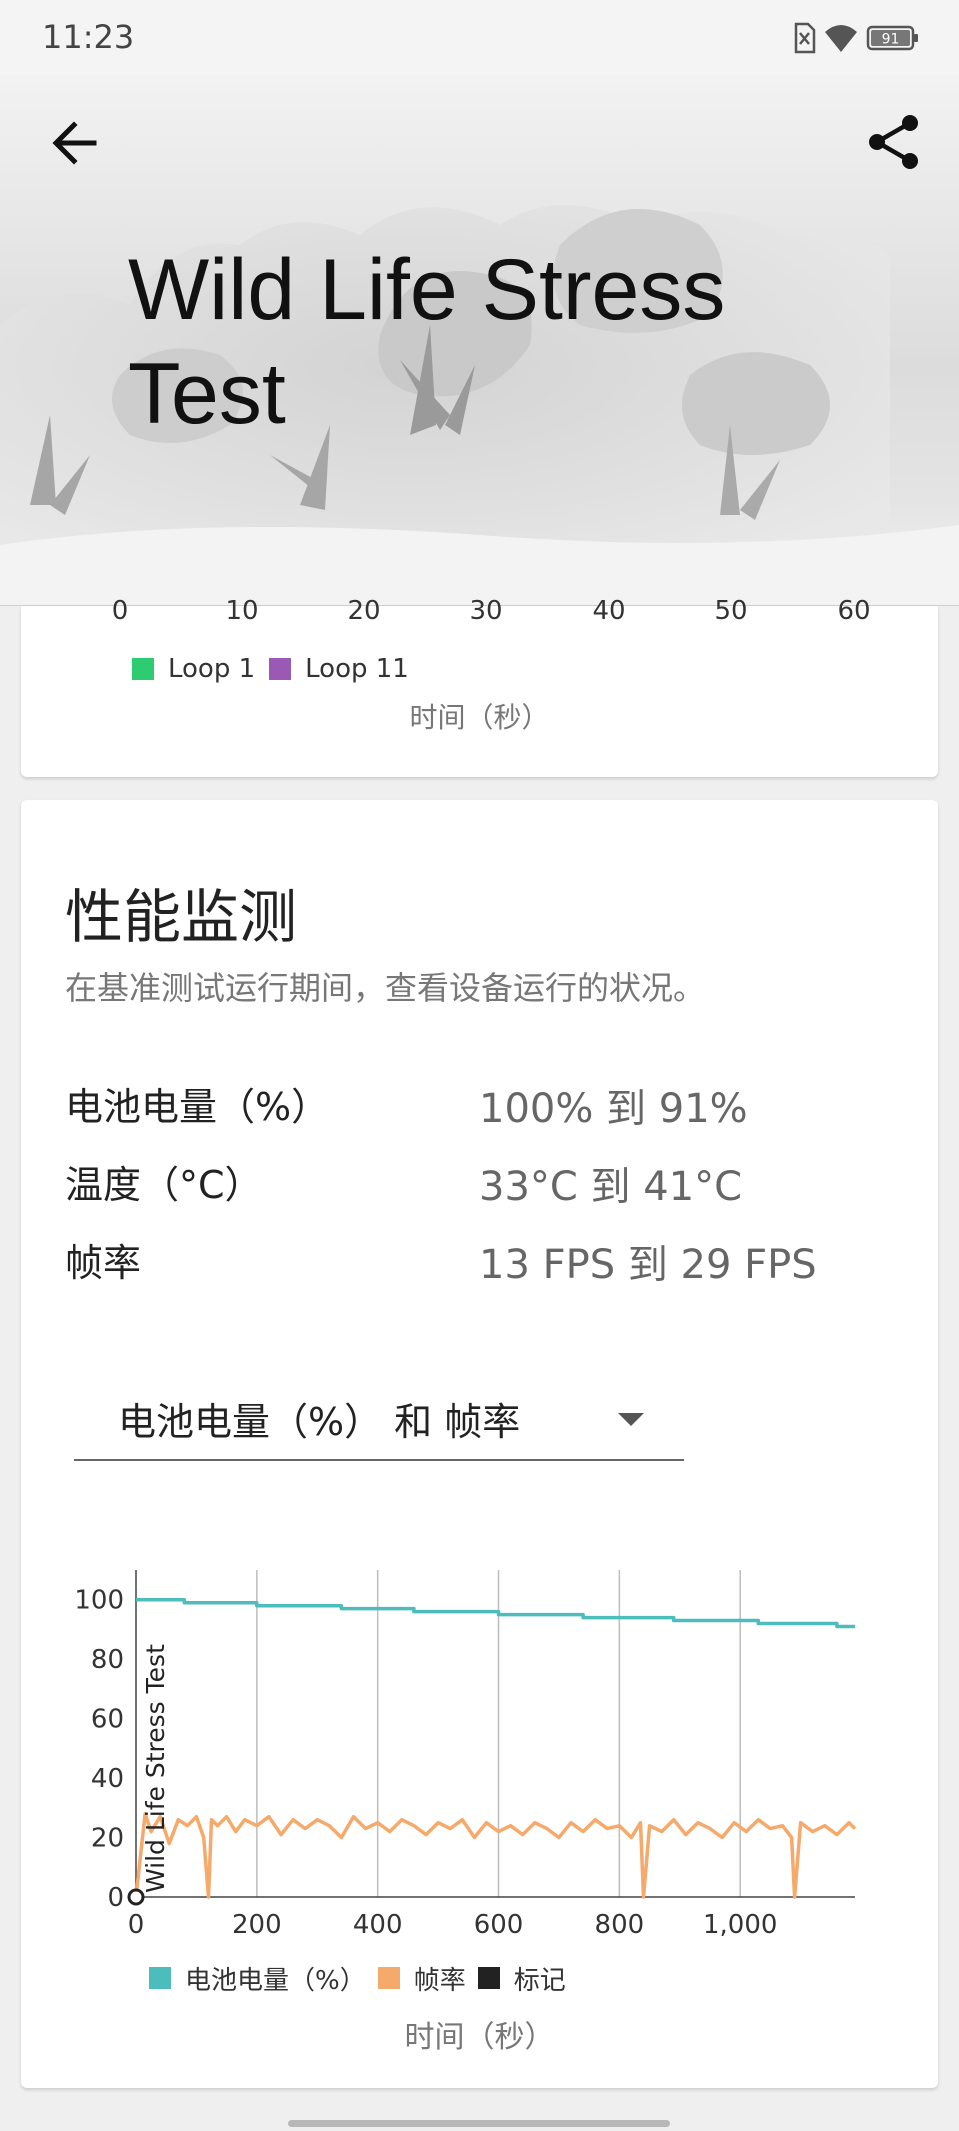 The image size is (959, 2131). I want to click on metric-dropdown-value: 电池电量（%） 和 帧率, so click(319, 1422).